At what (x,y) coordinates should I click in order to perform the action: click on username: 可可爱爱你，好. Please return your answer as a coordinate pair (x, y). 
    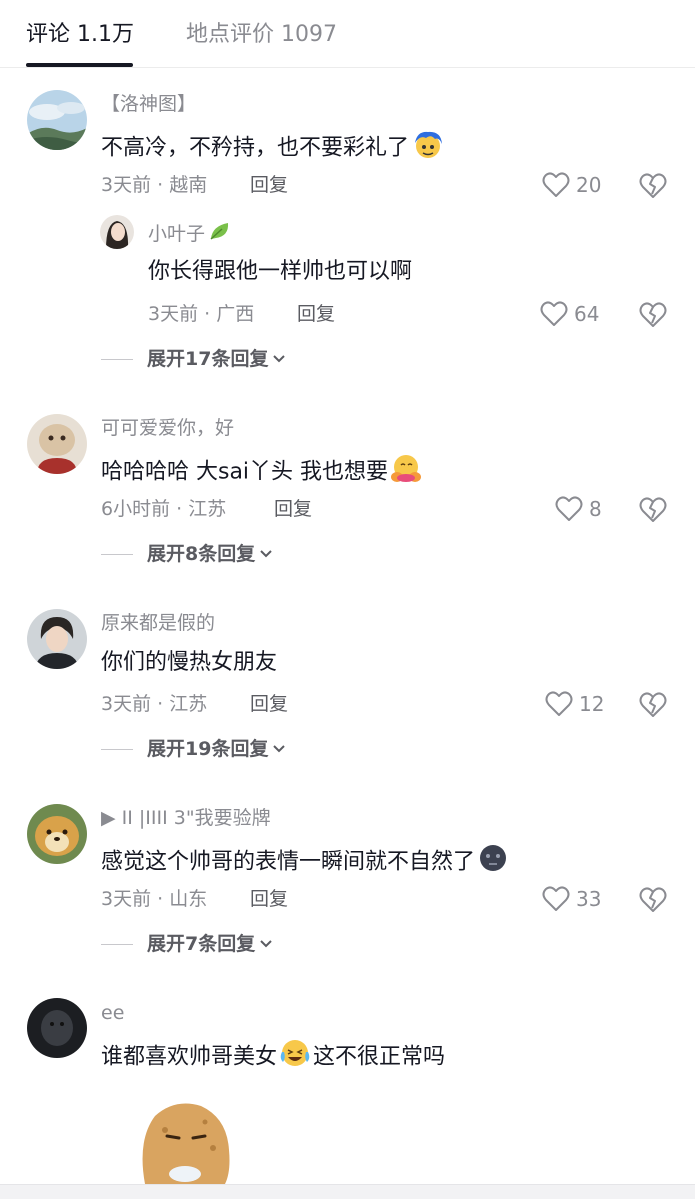
    Looking at the image, I should click on (167, 428).